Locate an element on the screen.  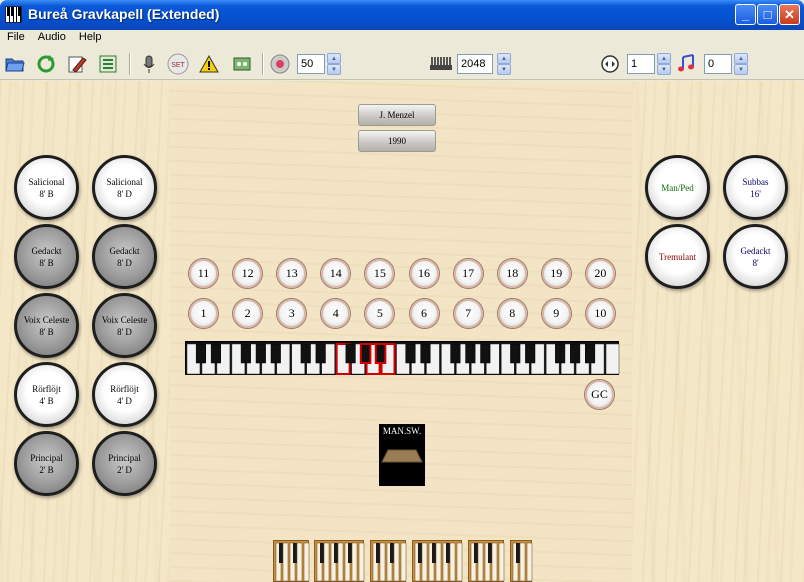
piston-3: 3 is located at coordinates (292, 313).